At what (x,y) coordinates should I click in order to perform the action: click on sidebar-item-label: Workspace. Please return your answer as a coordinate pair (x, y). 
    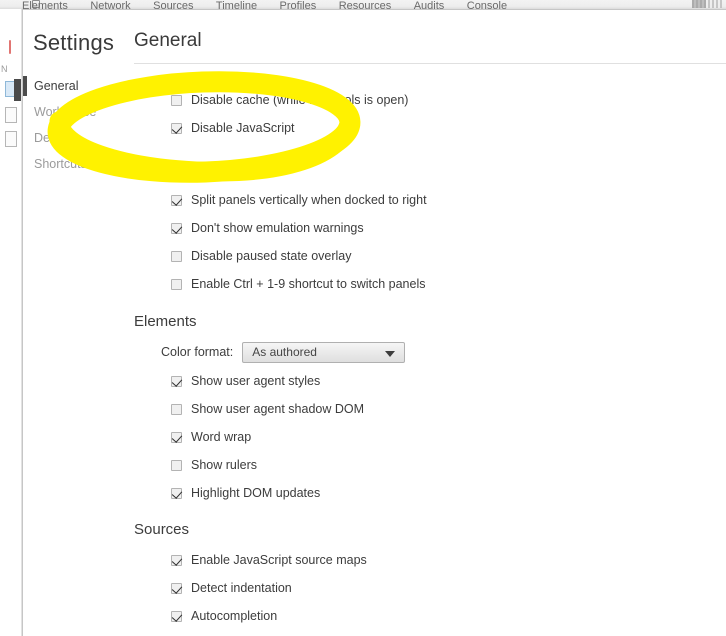
    Looking at the image, I should click on (65, 112).